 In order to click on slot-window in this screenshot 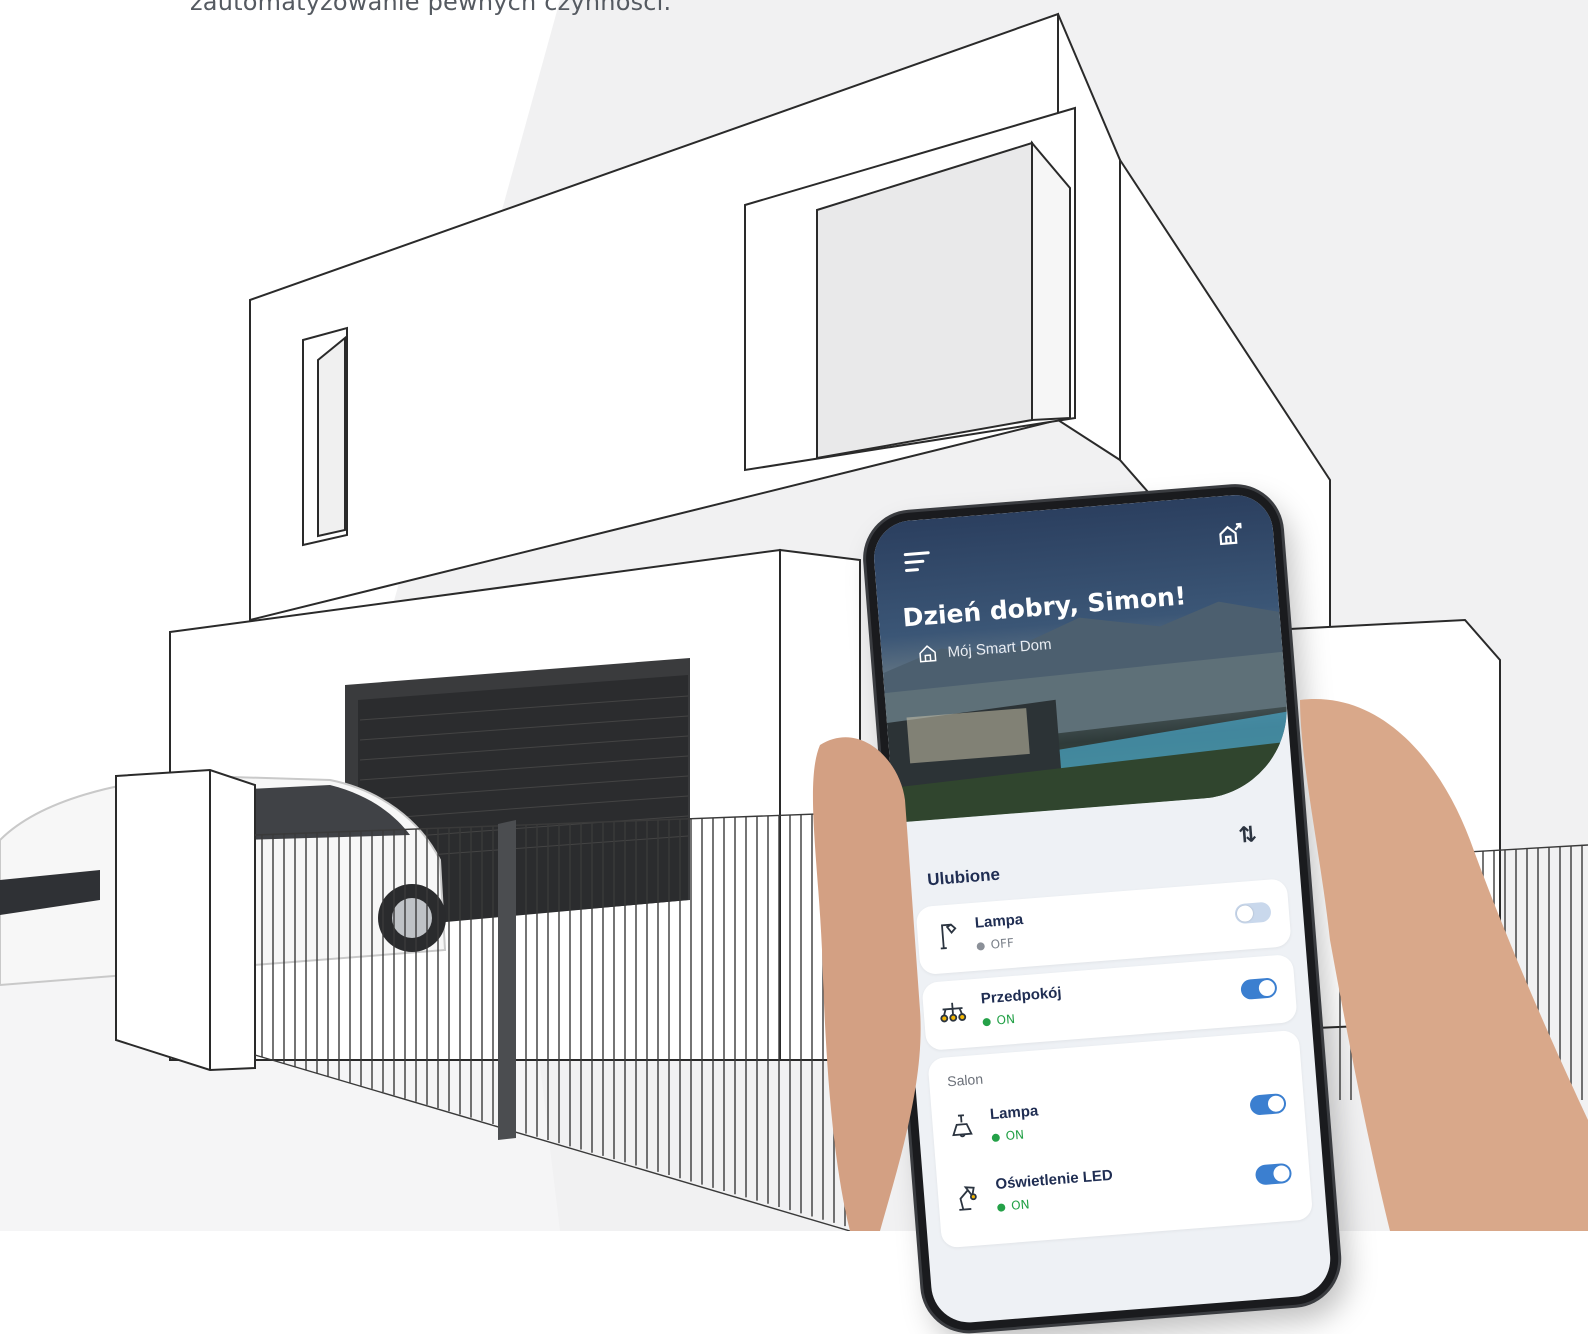, I will do `click(325, 436)`.